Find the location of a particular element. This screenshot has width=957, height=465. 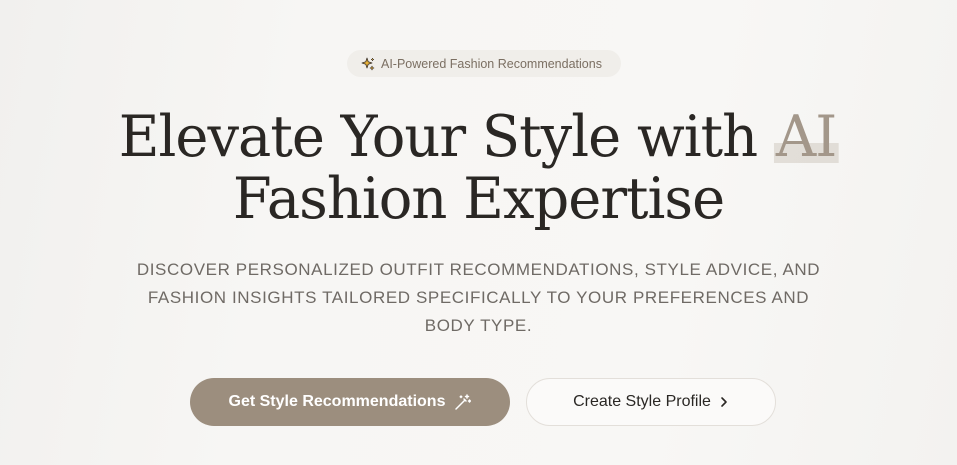

badge-text: AI-Powered Fashion Recommendations is located at coordinates (491, 63).